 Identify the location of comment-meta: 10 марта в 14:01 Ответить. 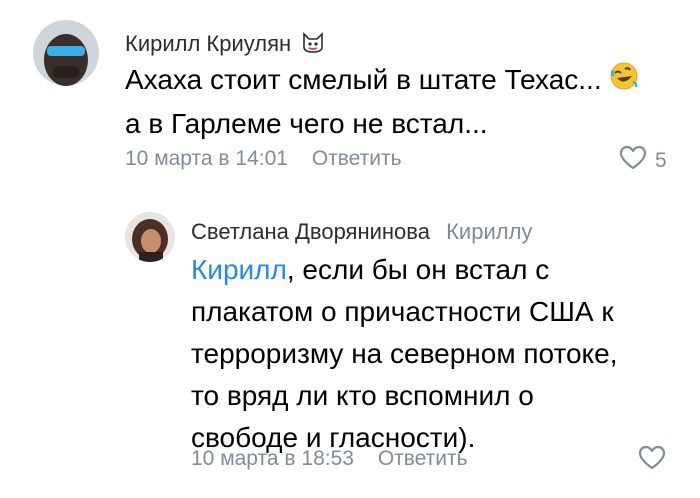
(263, 159).